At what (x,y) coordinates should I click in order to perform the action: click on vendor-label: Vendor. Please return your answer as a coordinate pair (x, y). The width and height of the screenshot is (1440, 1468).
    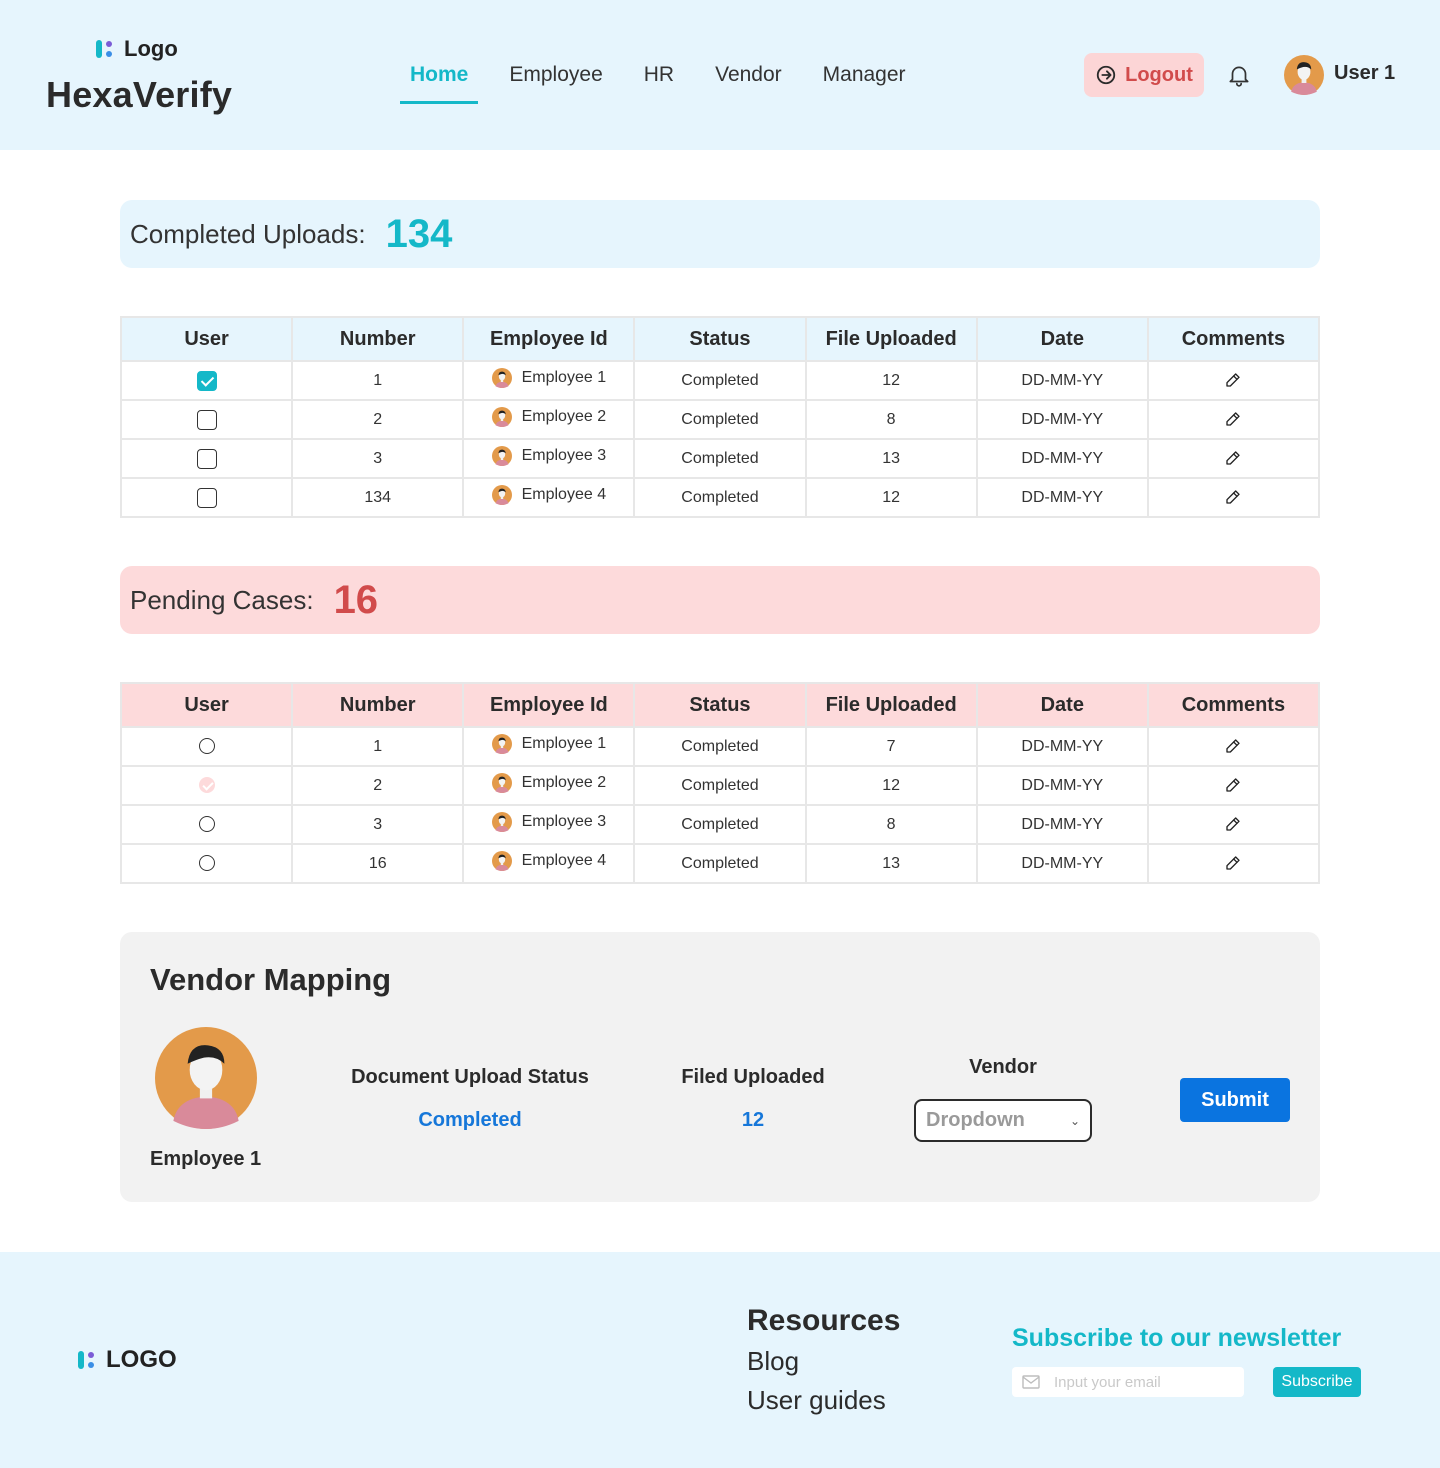
    Looking at the image, I should click on (1003, 1067).